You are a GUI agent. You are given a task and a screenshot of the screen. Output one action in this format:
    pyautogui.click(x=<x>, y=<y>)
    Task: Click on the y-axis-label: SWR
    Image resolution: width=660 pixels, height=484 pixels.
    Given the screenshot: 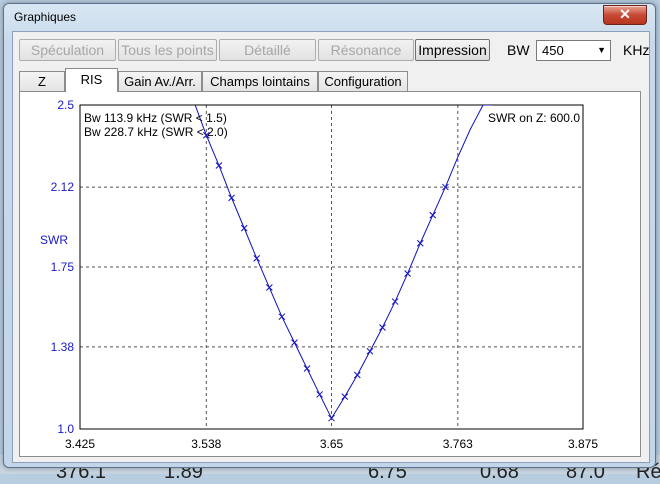 What is the action you would take?
    pyautogui.click(x=54, y=240)
    